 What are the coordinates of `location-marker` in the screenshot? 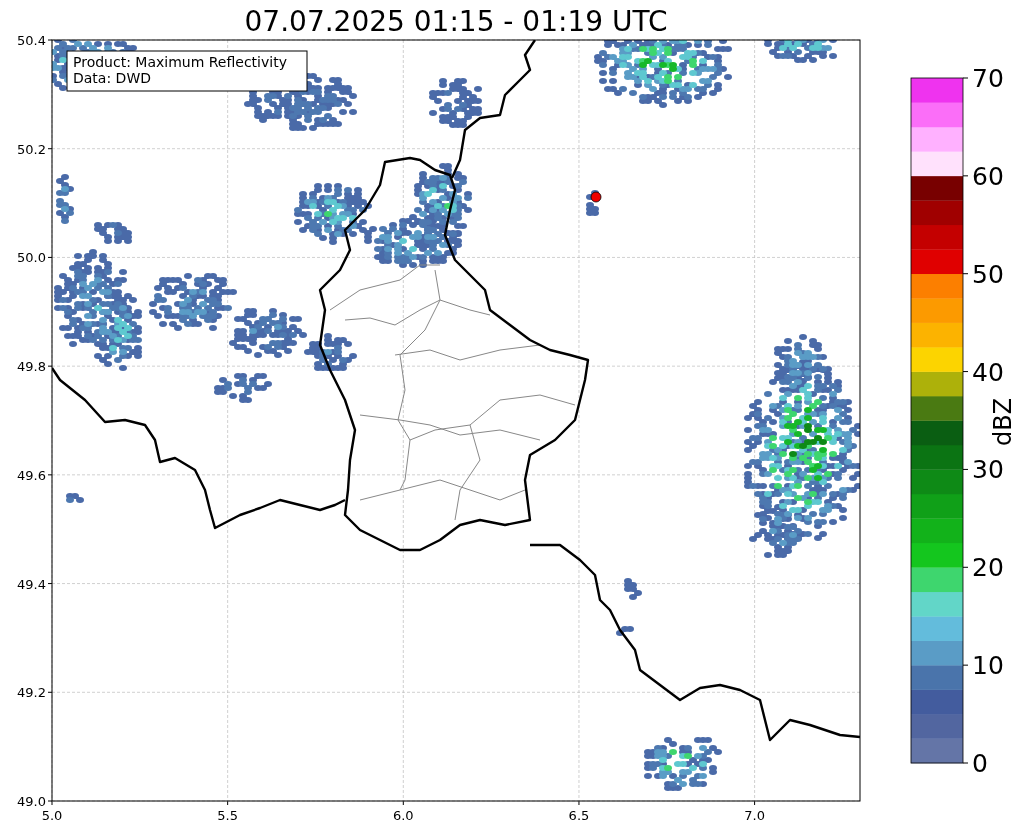 It's located at (596, 197).